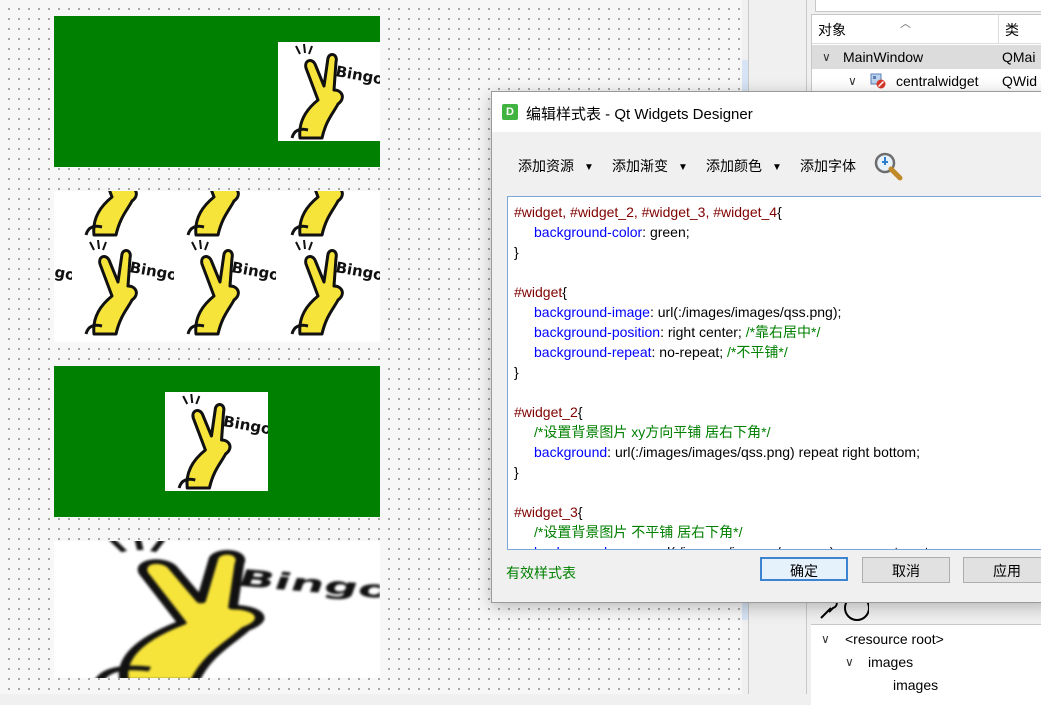 Image resolution: width=1041 pixels, height=705 pixels. I want to click on code-line: #widget{, so click(729, 292).